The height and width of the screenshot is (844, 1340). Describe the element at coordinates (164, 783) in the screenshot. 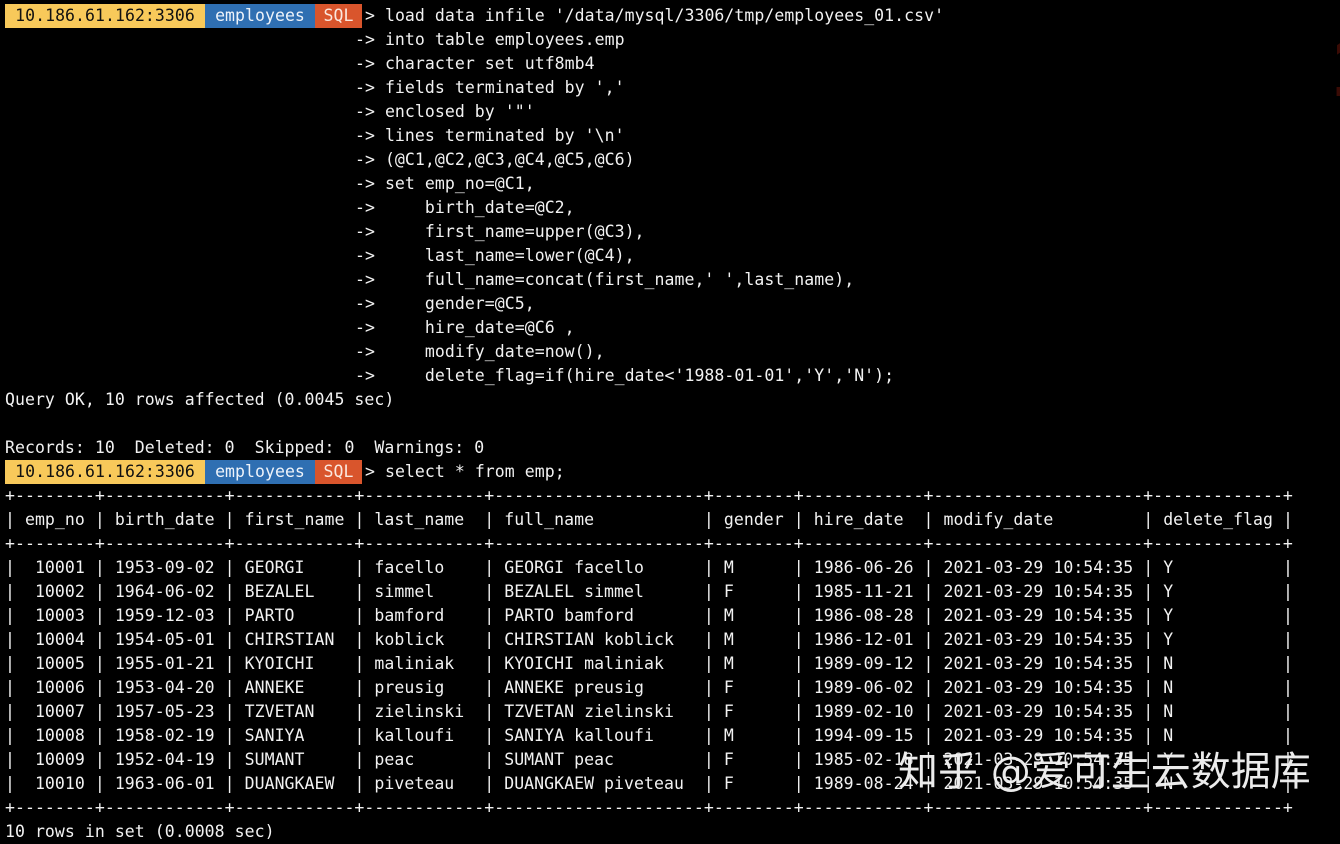

I see `table-cell-birth-date: 1963-06-01` at that location.